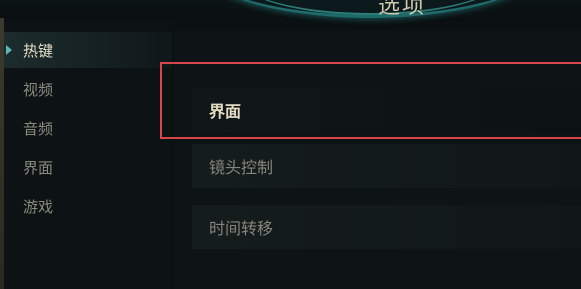 The image size is (581, 289). I want to click on section-row-label: 界面, so click(225, 111).